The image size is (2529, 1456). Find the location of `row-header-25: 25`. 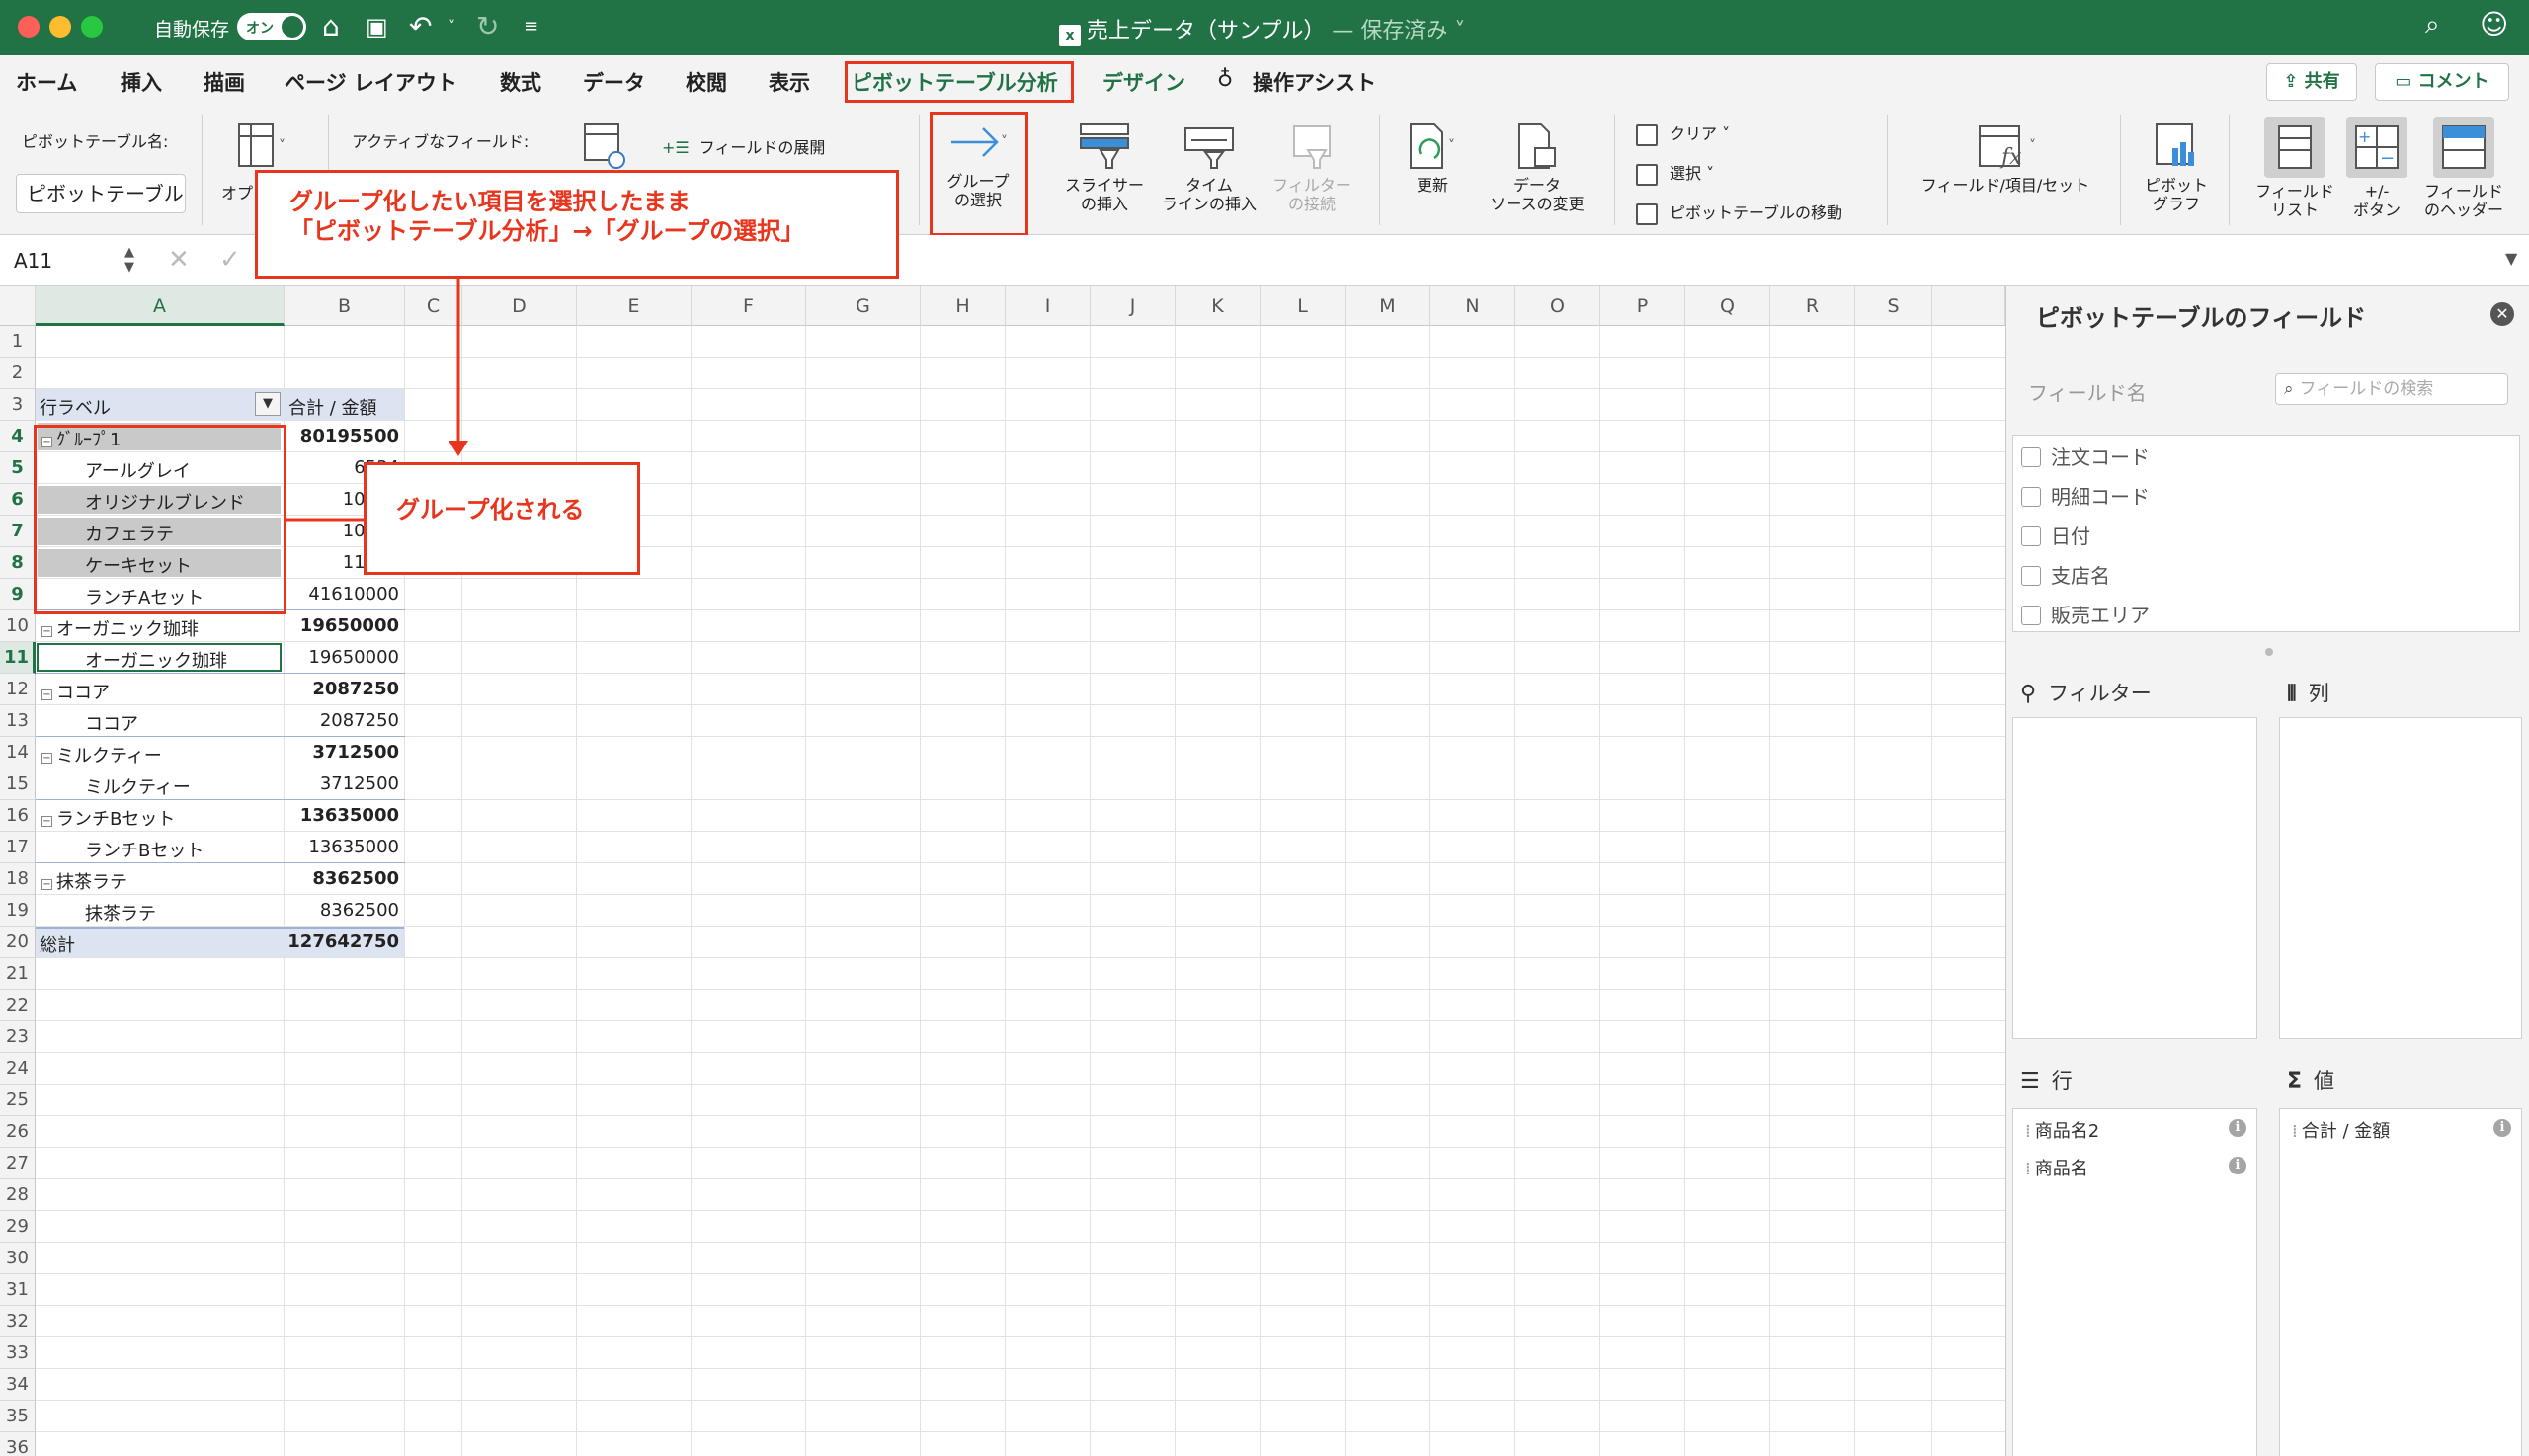

row-header-25: 25 is located at coordinates (18, 1100).